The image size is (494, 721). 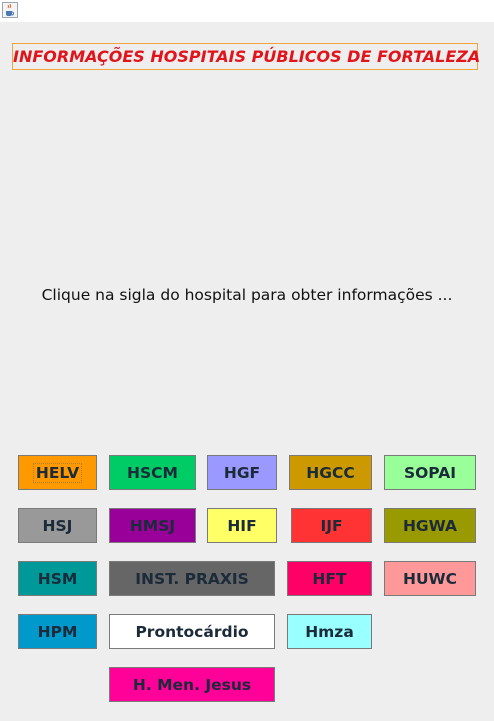 What do you see at coordinates (10, 10) in the screenshot?
I see `java-cup-icon` at bounding box center [10, 10].